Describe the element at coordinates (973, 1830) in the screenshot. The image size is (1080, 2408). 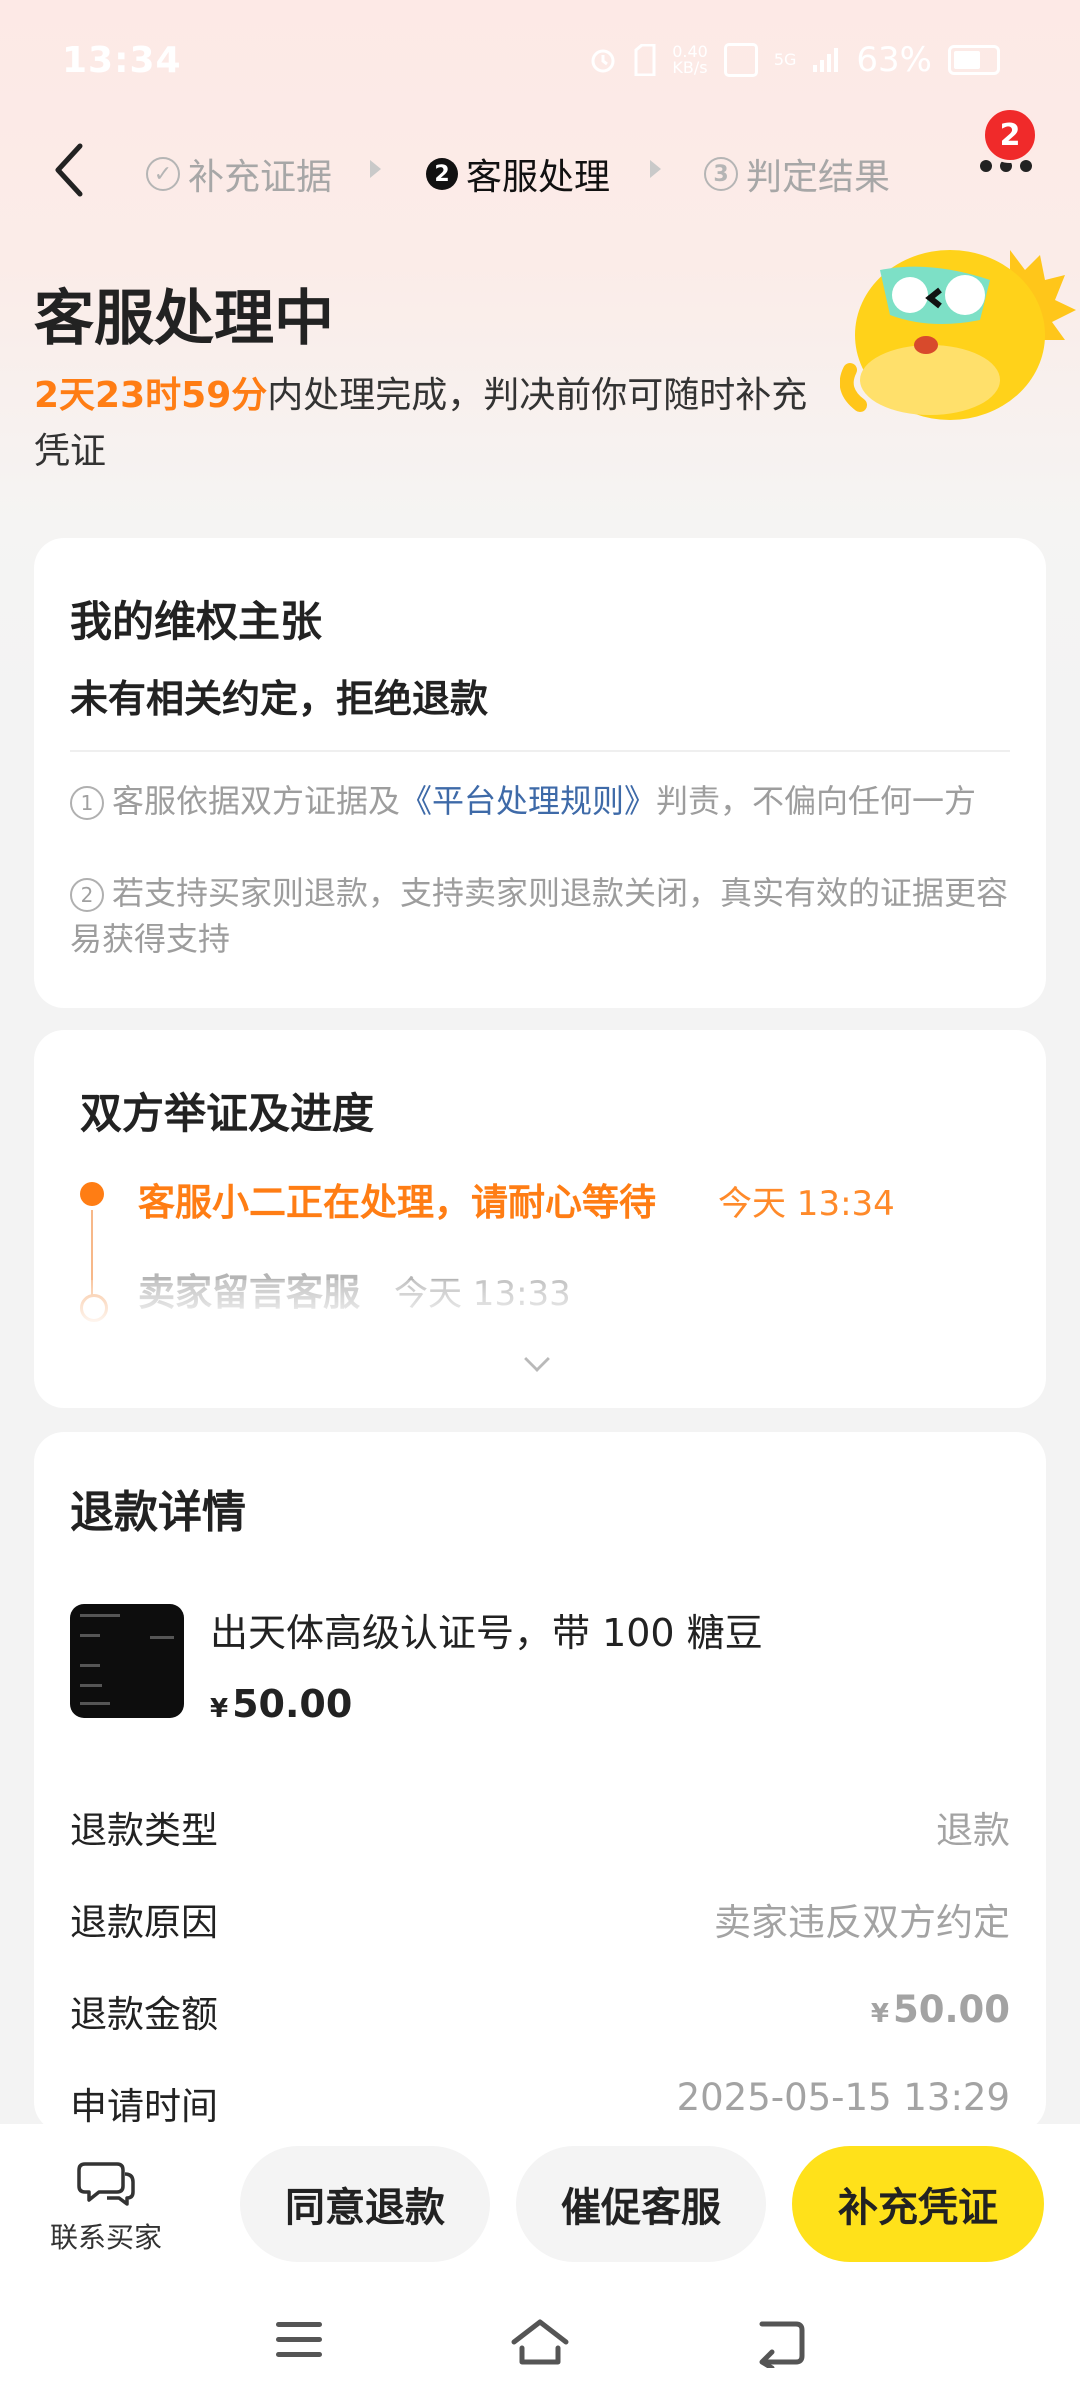
I see `refund-type-value: 退款` at that location.